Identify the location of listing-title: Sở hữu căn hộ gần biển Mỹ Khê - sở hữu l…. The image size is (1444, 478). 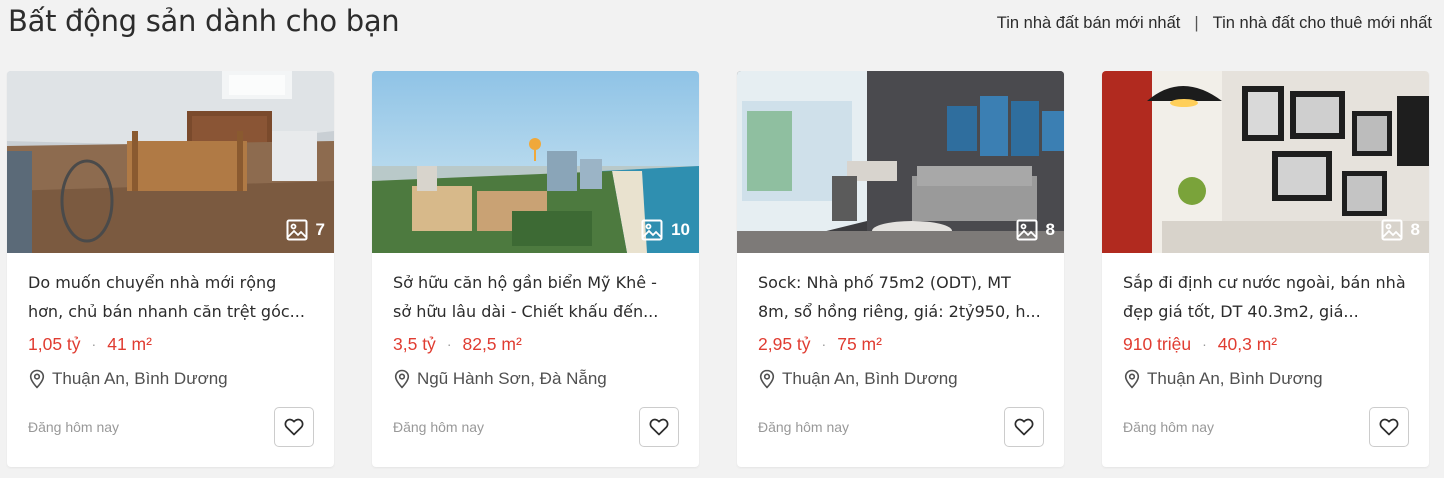
(535, 297).